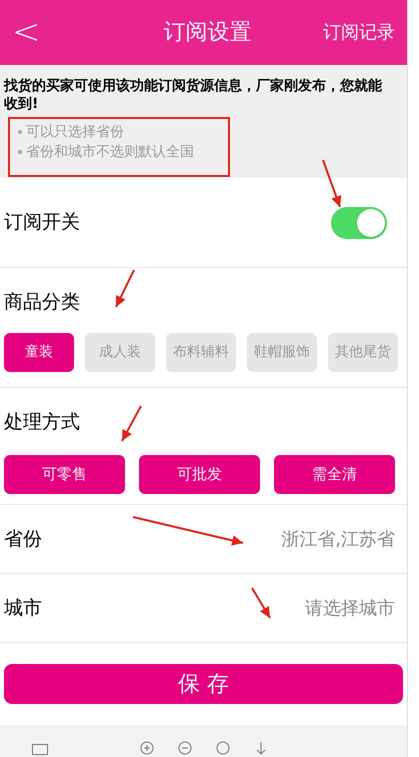 This screenshot has height=757, width=419. What do you see at coordinates (334, 474) in the screenshot?
I see `handling-option-button: 需全清` at bounding box center [334, 474].